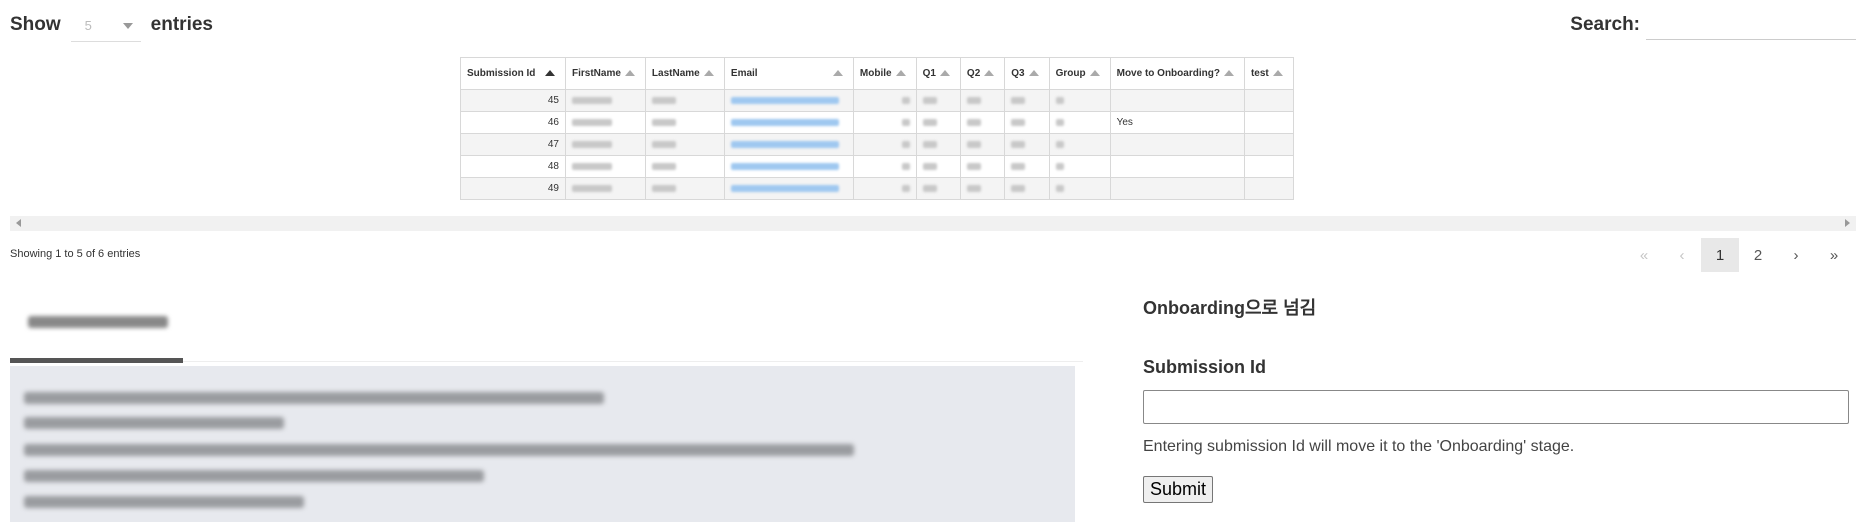 The image size is (1866, 522). I want to click on table-row: 46 Yes, so click(877, 122).